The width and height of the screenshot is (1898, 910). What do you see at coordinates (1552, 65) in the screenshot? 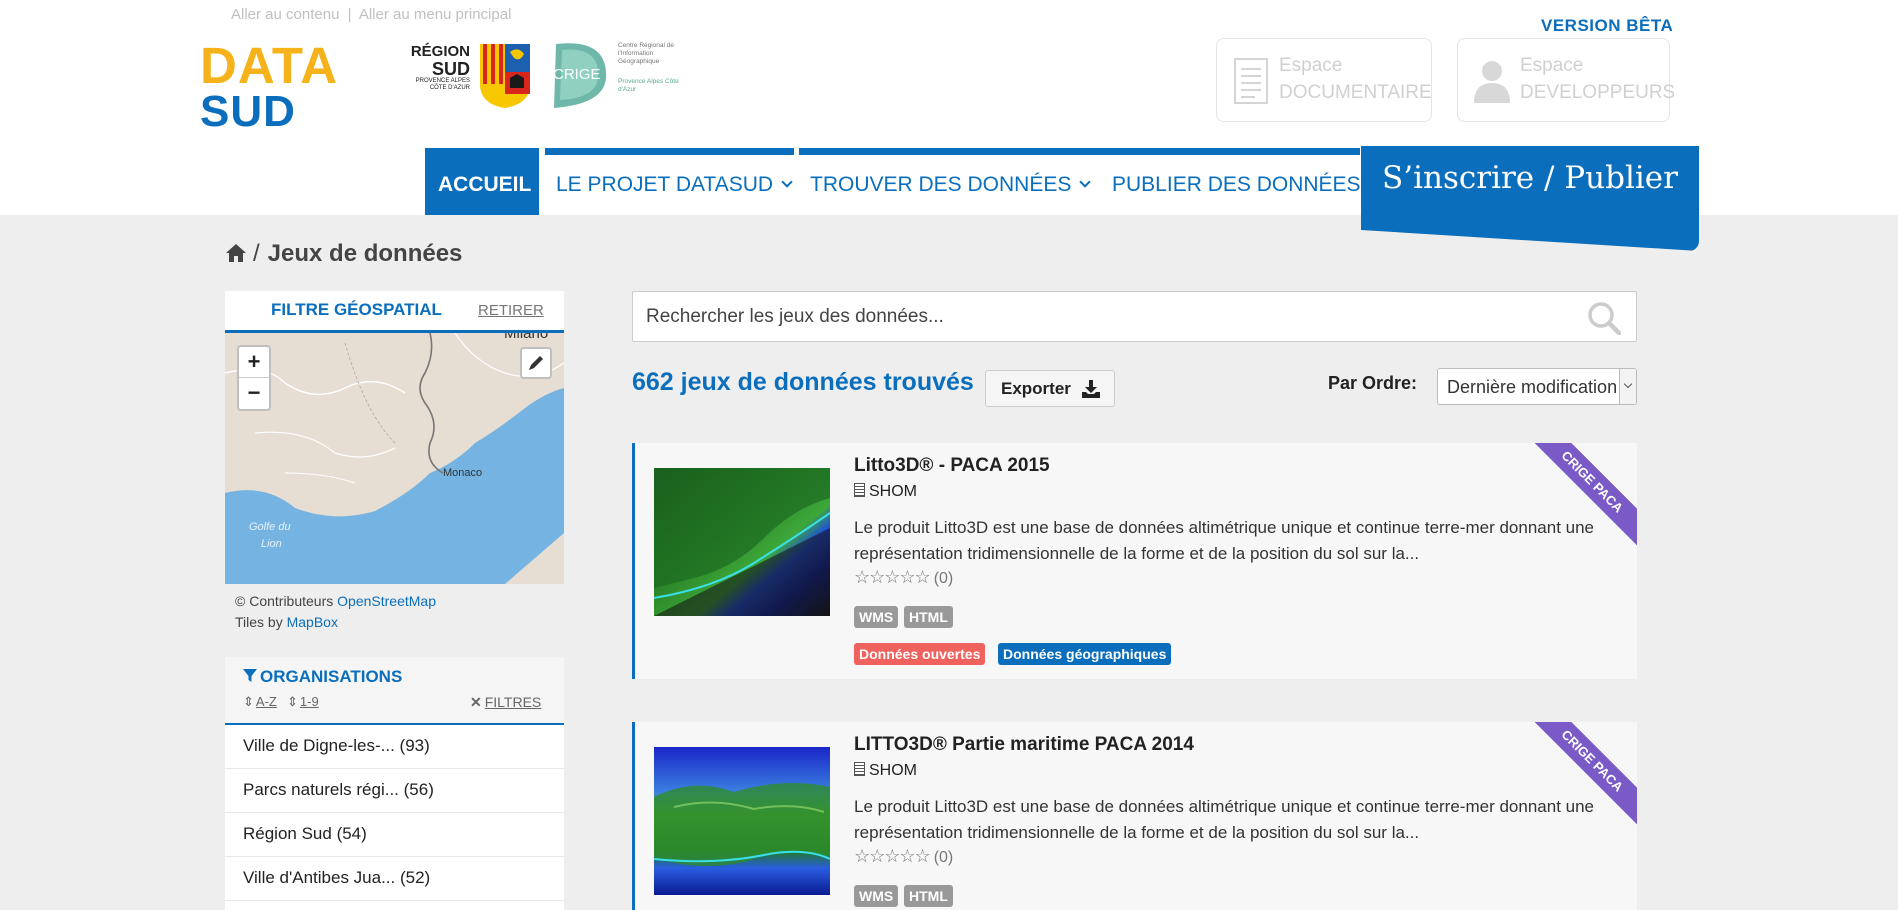
I see `espace-dev-line1: Espace` at bounding box center [1552, 65].